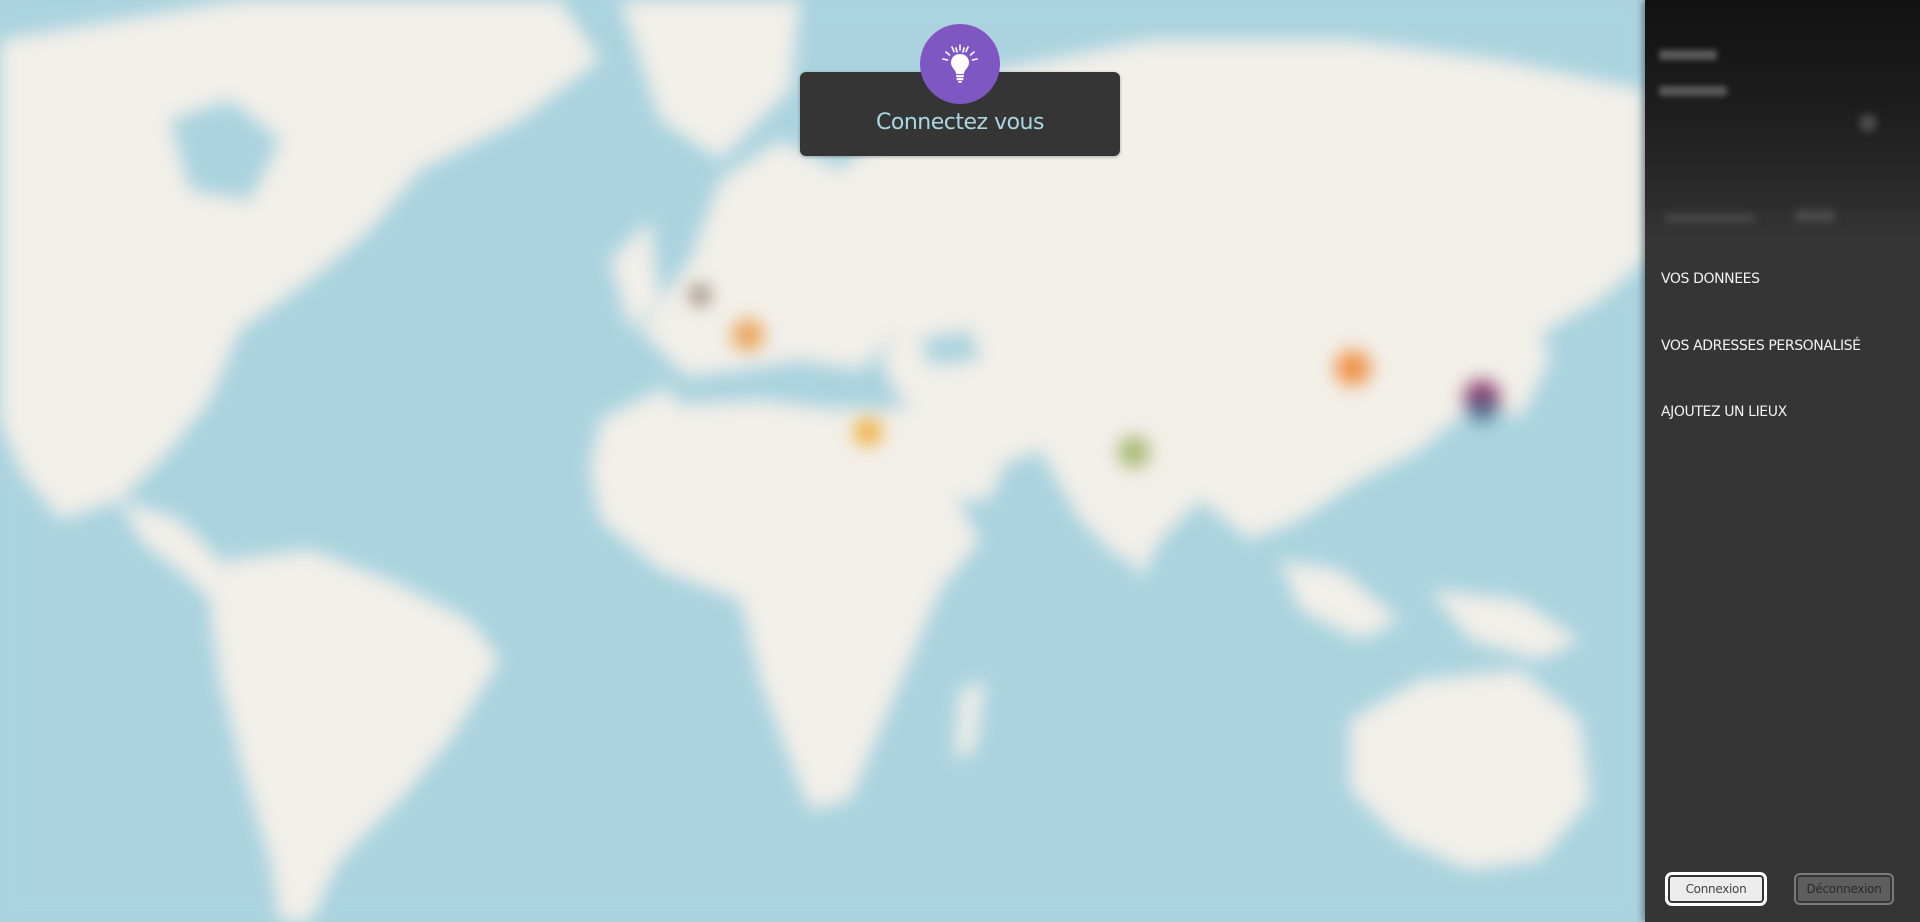  I want to click on menu-item-vos-donnees: VOS DONNEES, so click(1710, 279).